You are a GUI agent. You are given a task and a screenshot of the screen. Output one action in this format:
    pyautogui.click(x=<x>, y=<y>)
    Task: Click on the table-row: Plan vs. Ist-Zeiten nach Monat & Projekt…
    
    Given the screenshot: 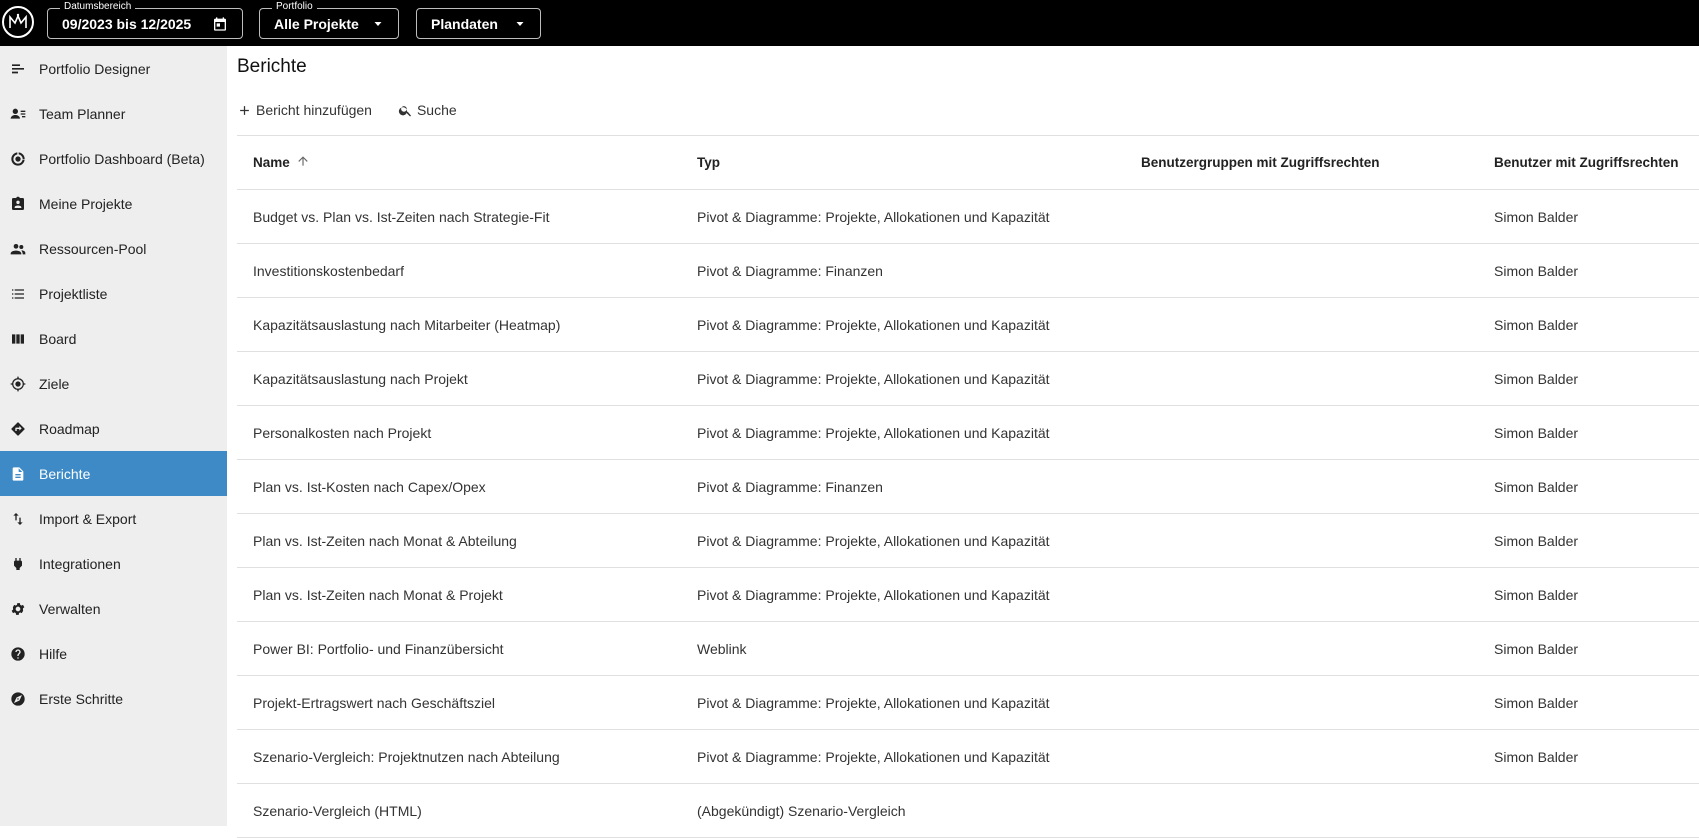 What is the action you would take?
    pyautogui.click(x=968, y=595)
    